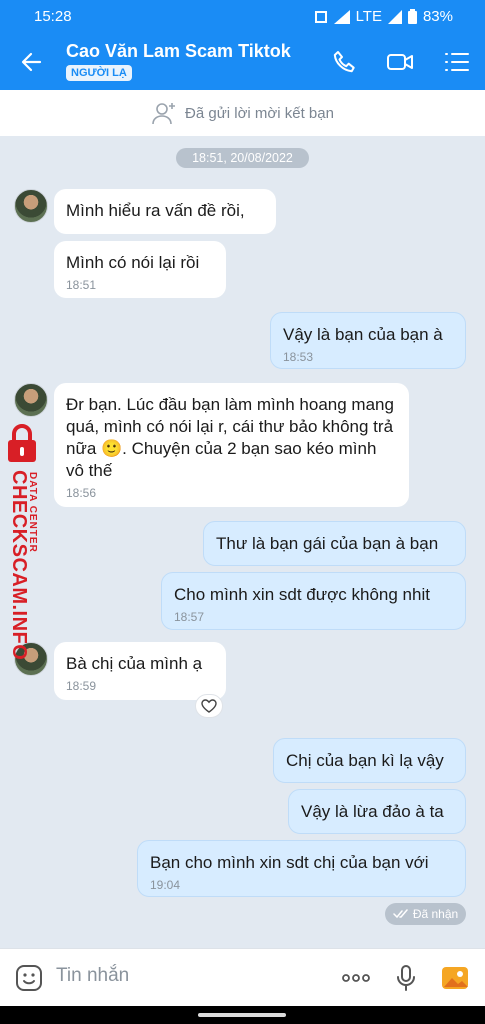 Image resolution: width=485 pixels, height=1024 pixels. I want to click on double-check-icon, so click(400, 914).